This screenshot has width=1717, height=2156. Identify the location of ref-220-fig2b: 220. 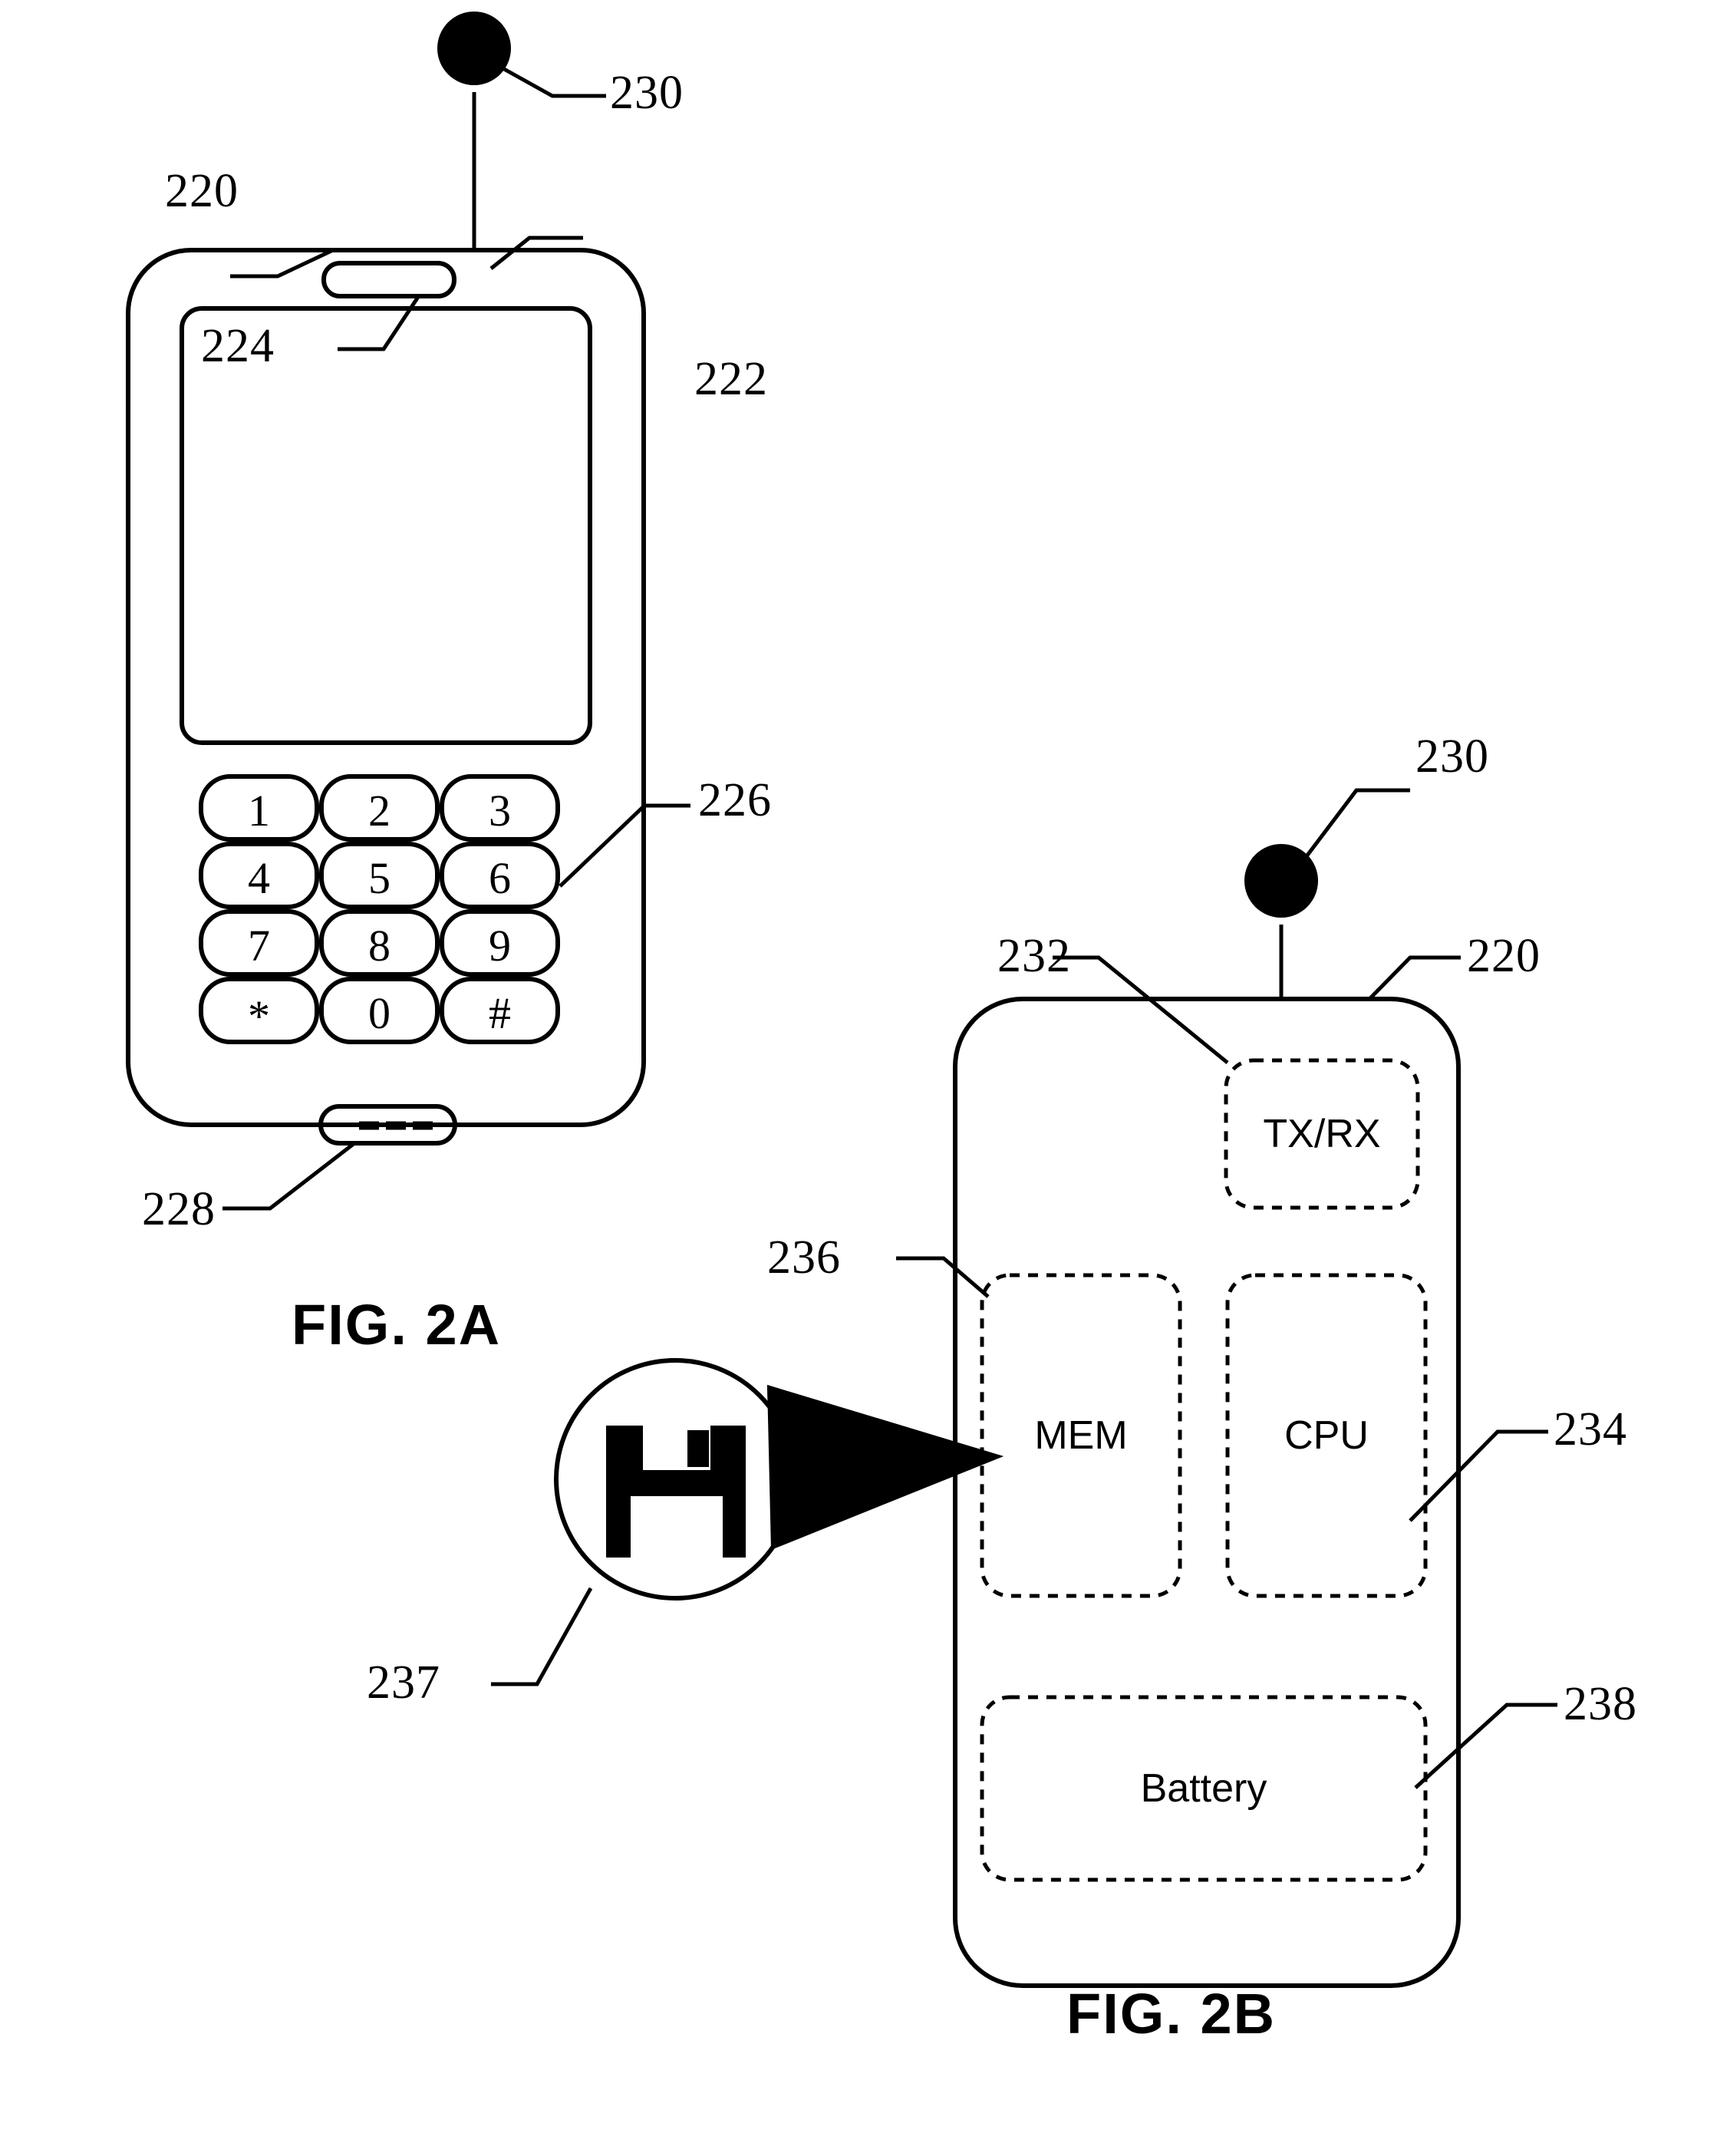
(1504, 956).